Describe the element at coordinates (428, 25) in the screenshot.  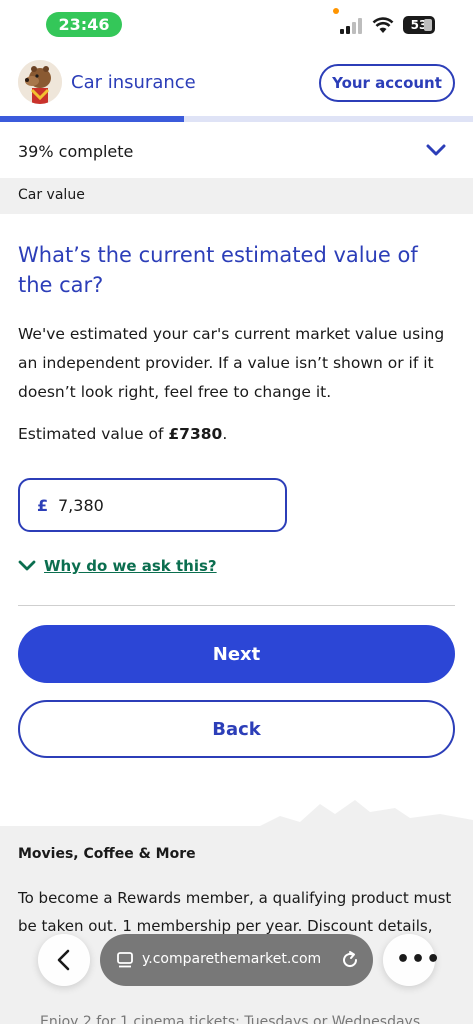
I see `battery-level` at that location.